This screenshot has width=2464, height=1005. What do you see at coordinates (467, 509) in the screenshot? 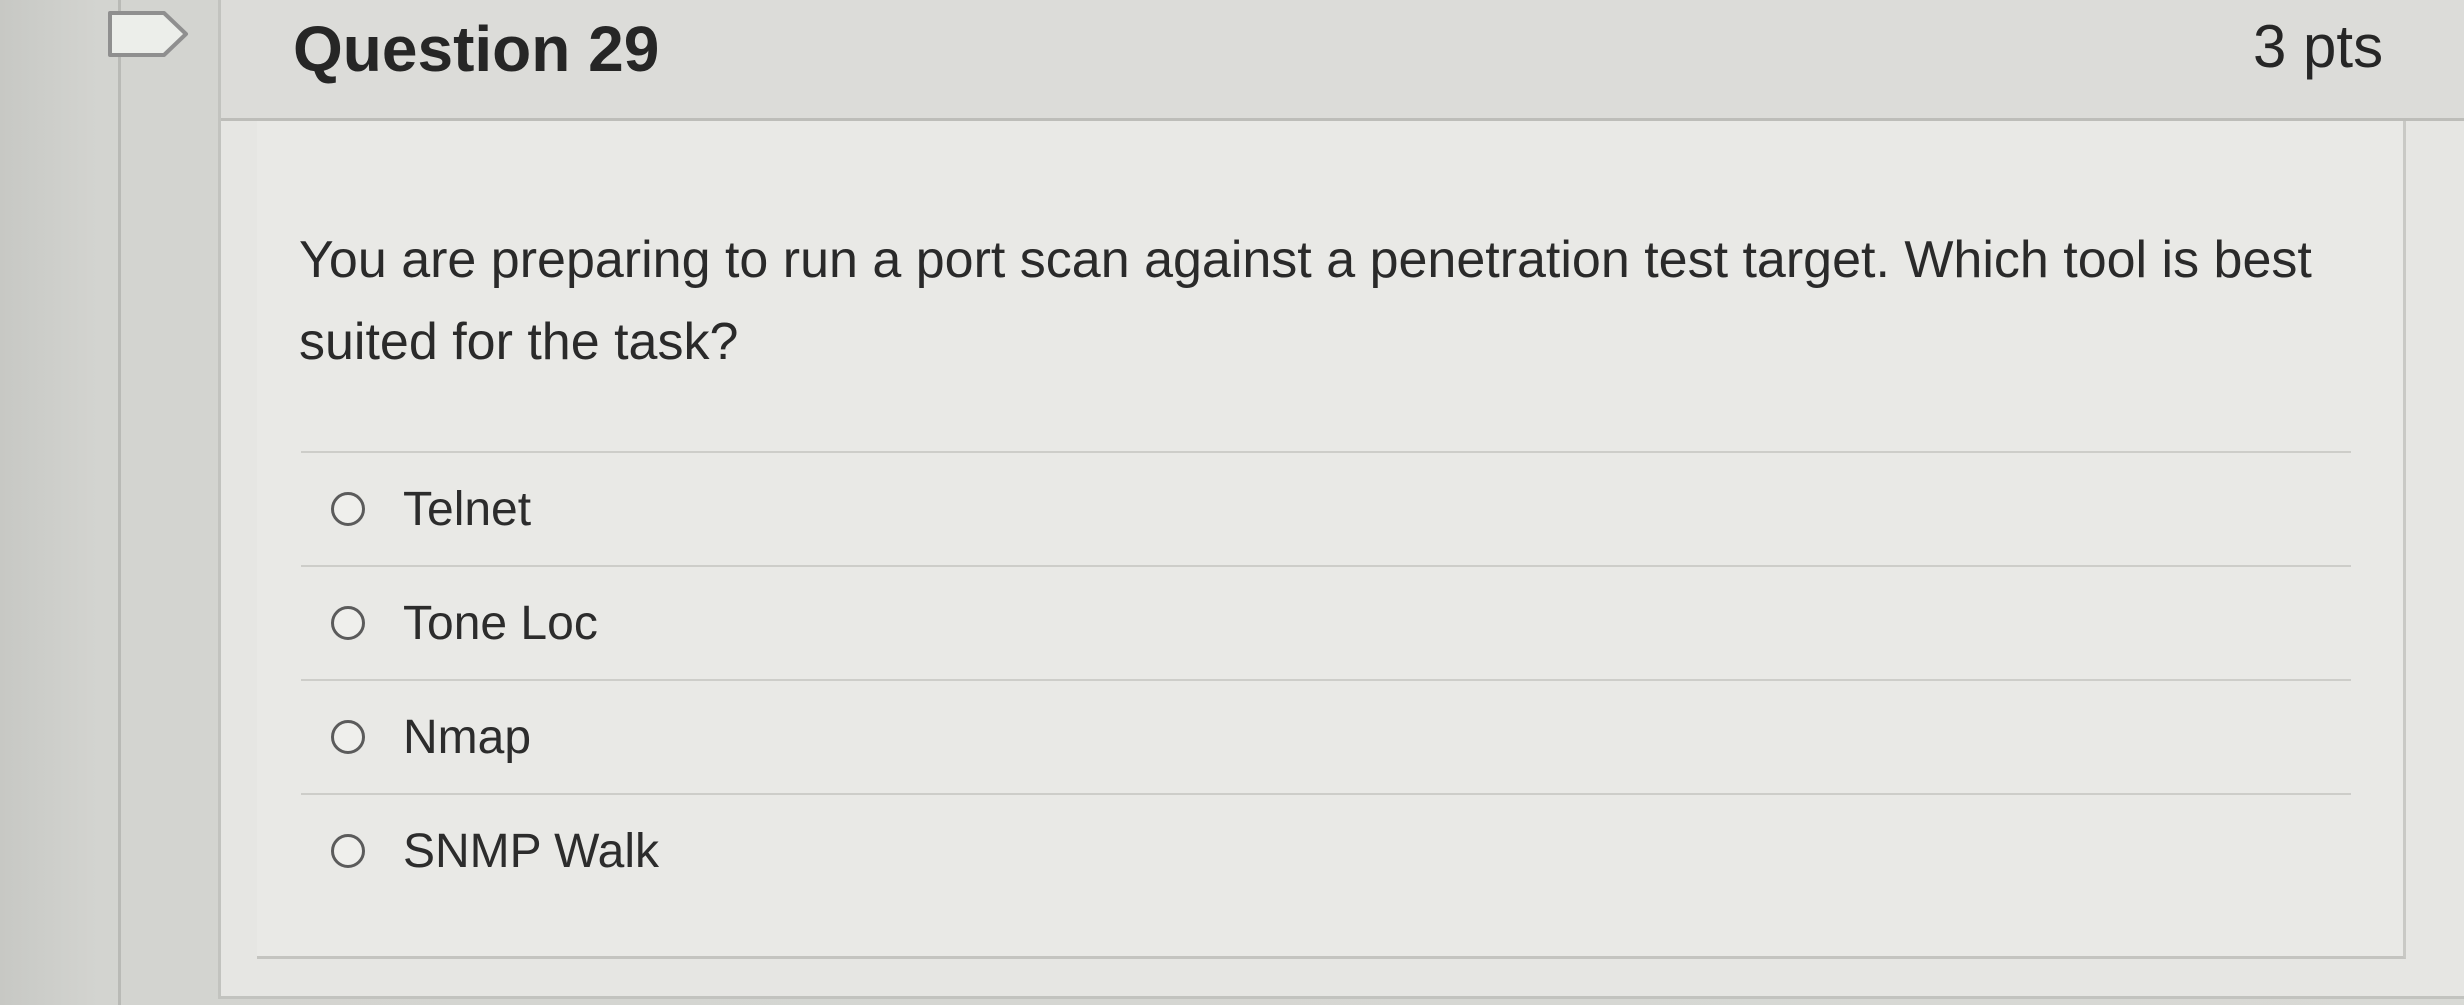
I see `answer-label: Telnet` at bounding box center [467, 509].